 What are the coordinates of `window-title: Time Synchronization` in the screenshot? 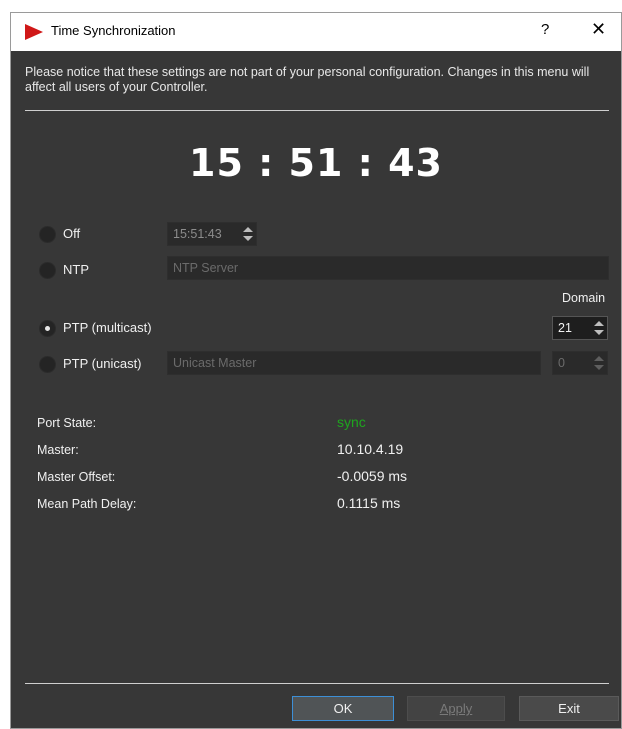 It's located at (113, 30).